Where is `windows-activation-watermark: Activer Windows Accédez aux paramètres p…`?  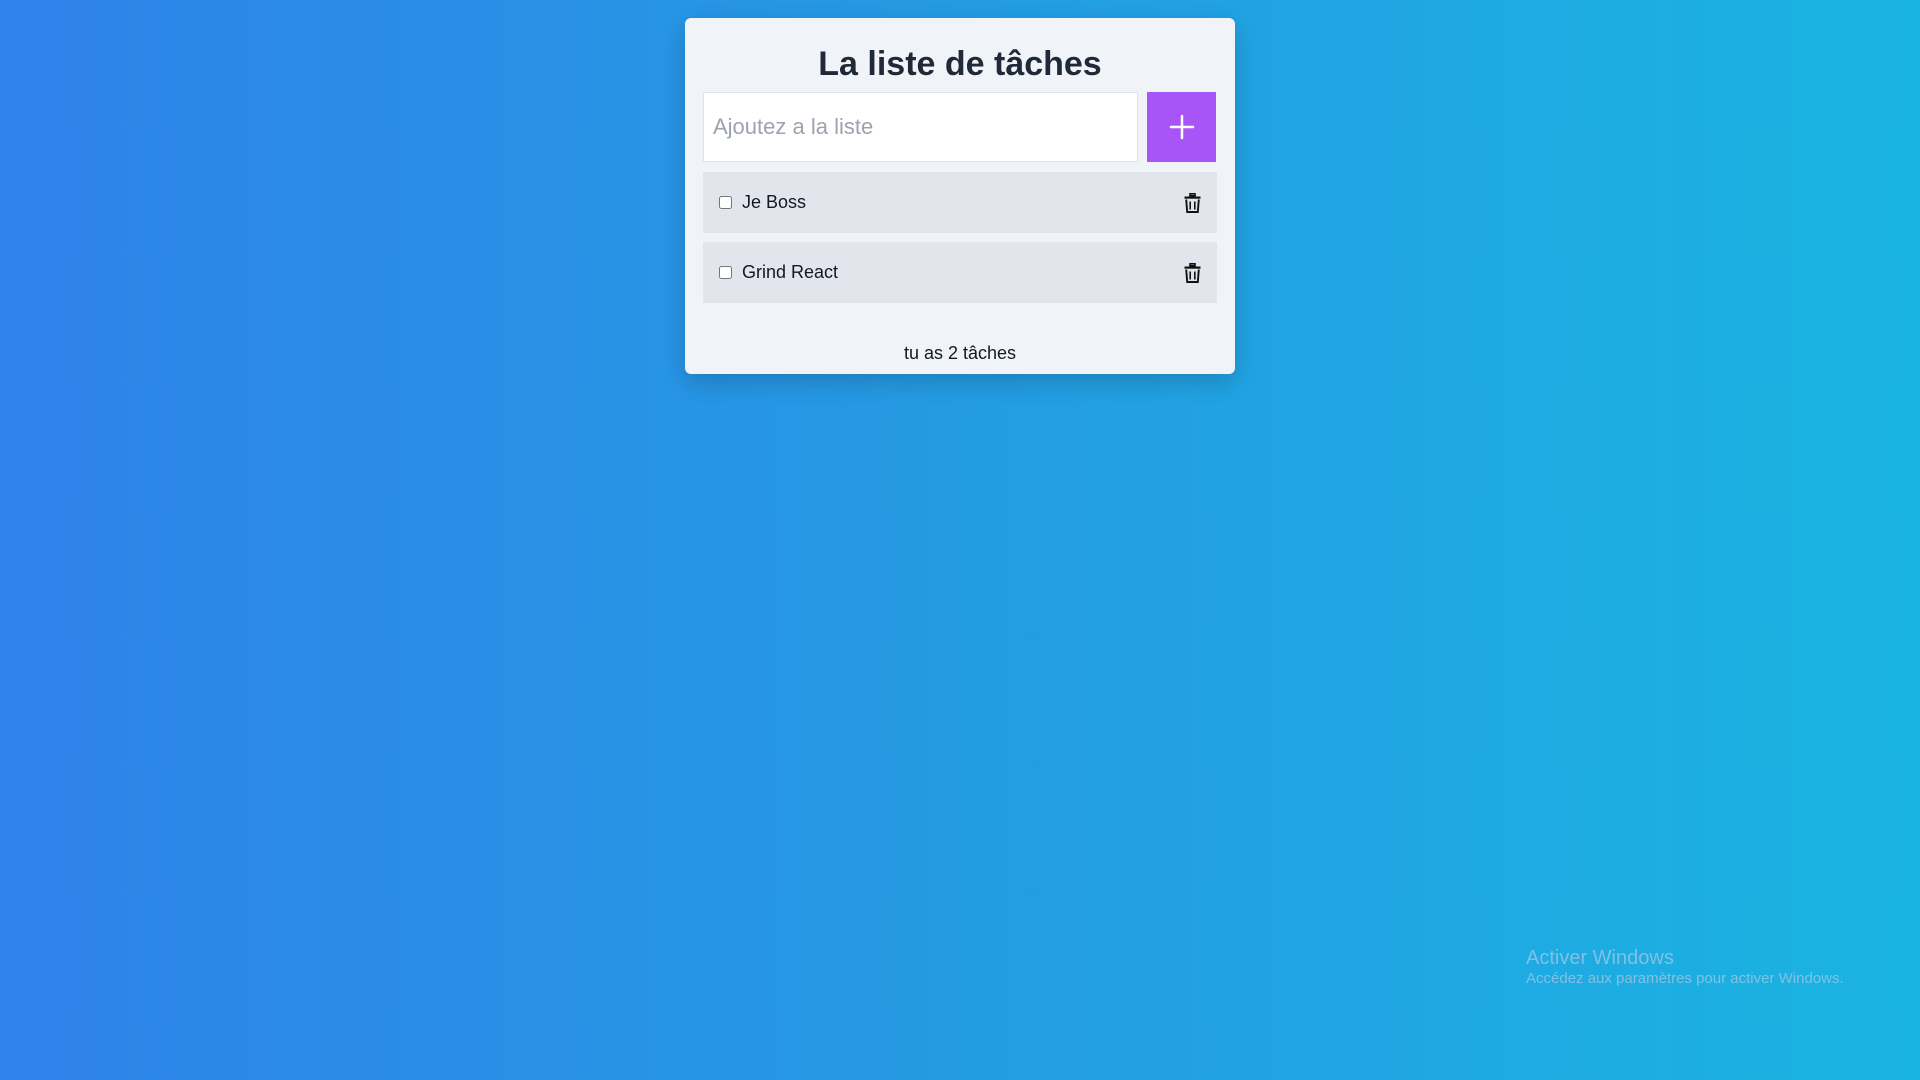
windows-activation-watermark: Activer Windows Accédez aux paramètres p… is located at coordinates (1685, 967).